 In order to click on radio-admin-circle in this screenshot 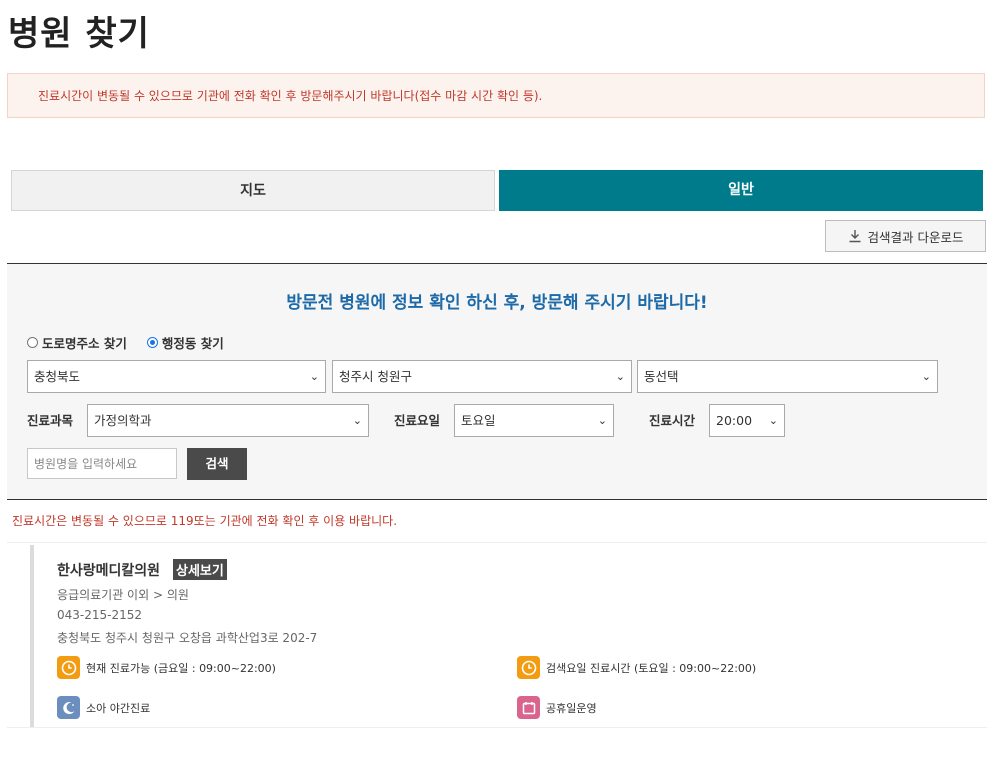, I will do `click(152, 342)`.